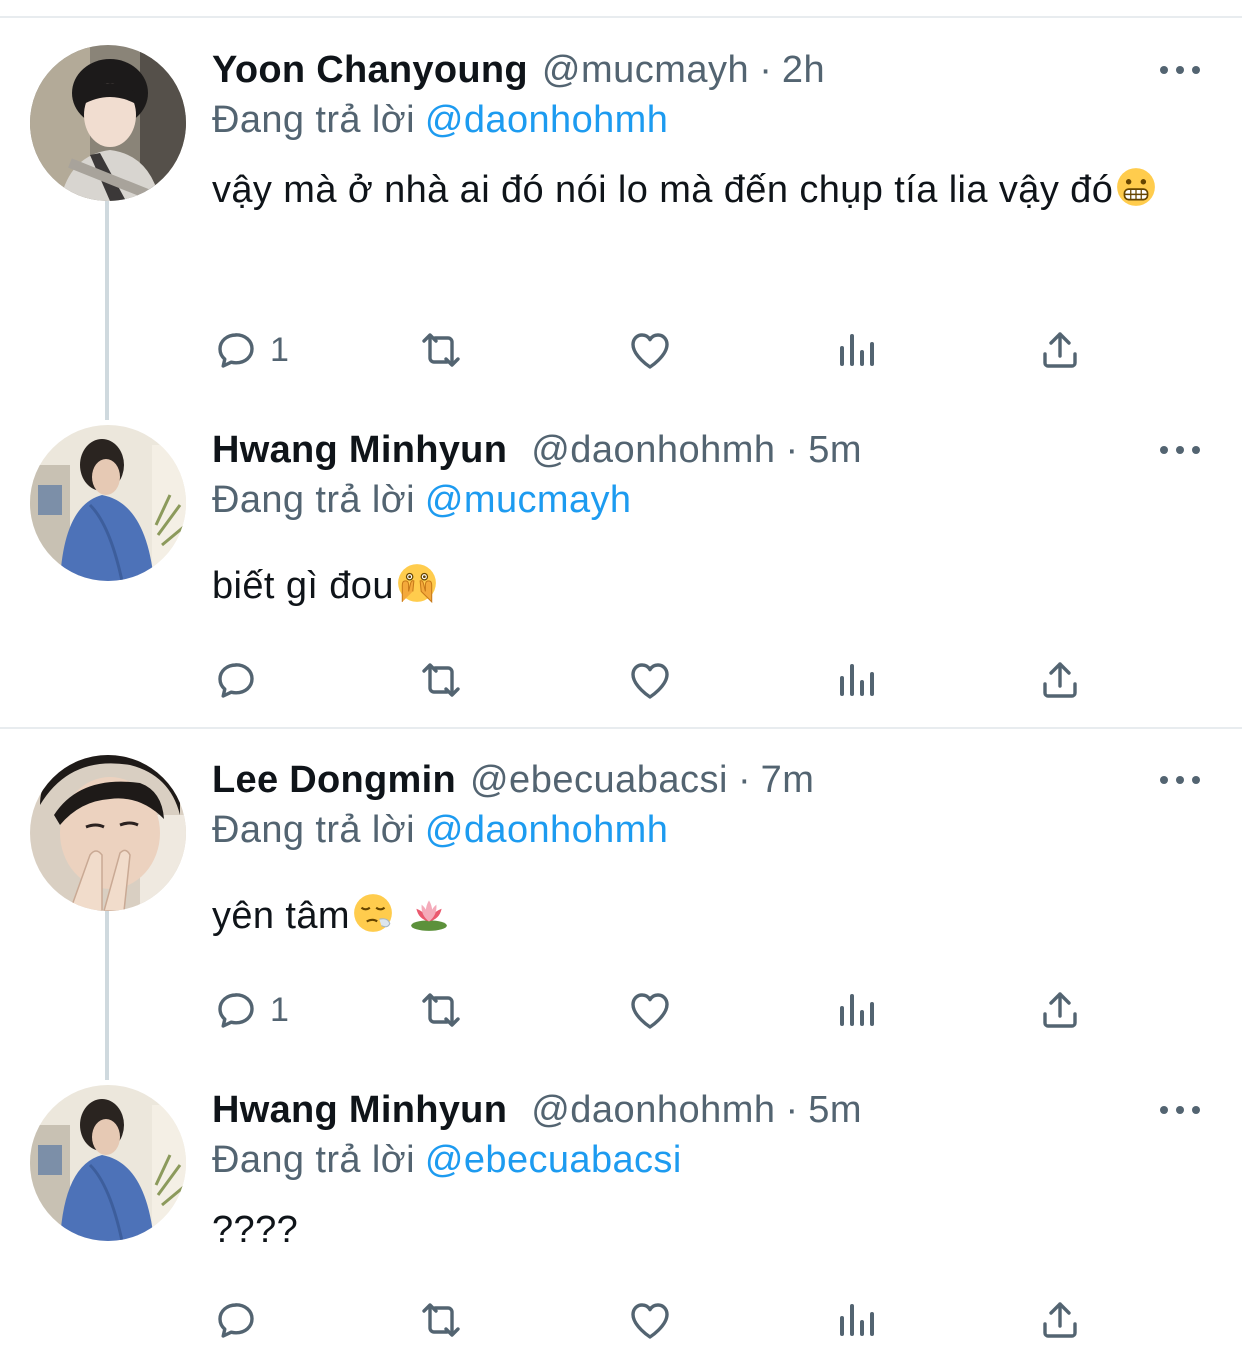 Image resolution: width=1242 pixels, height=1362 pixels. I want to click on tweet-text-content: yên tâm, so click(281, 916).